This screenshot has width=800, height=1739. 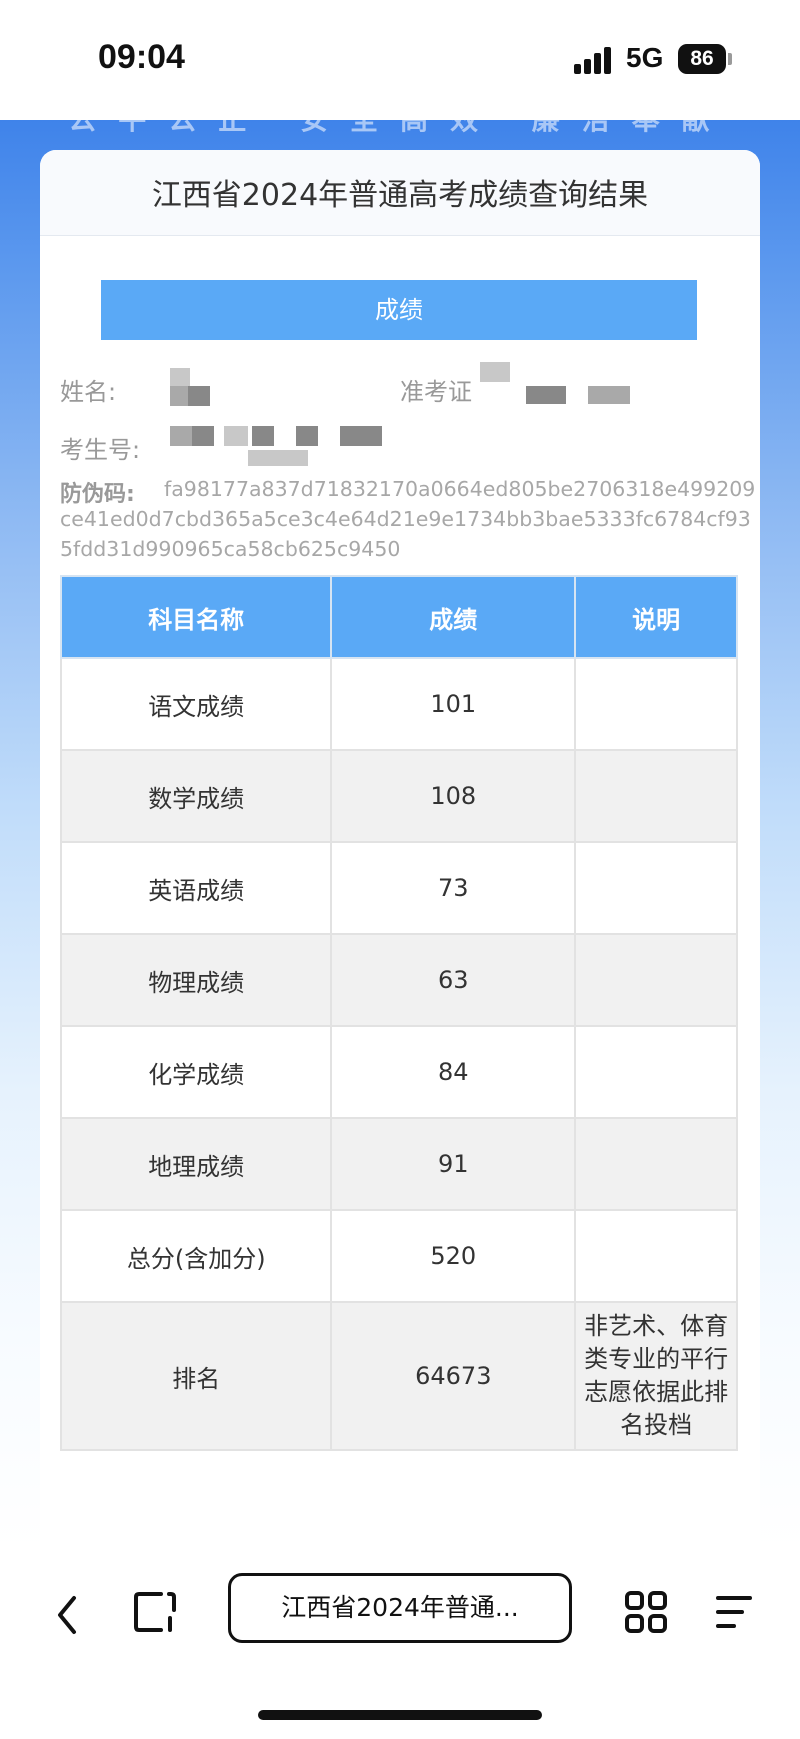 I want to click on score-cell: 108, so click(x=453, y=796).